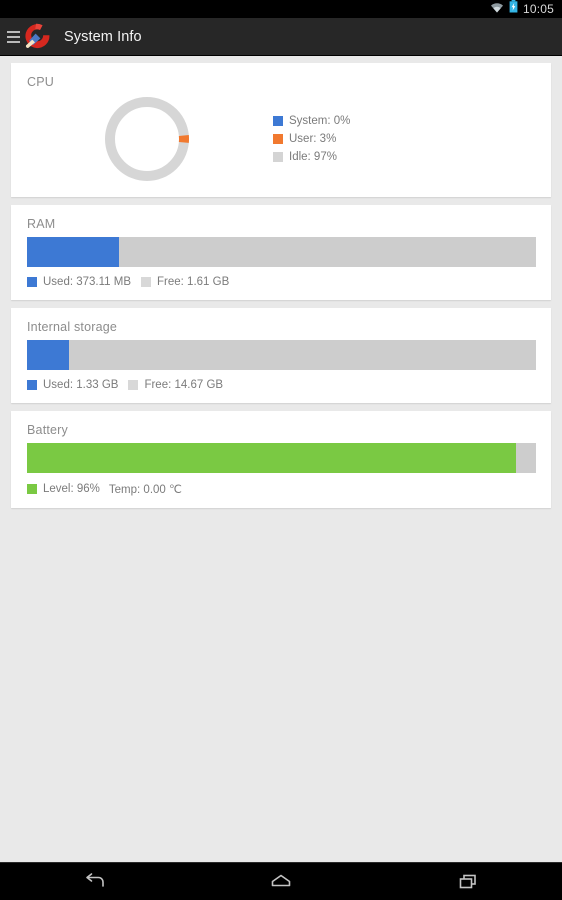 Image resolution: width=562 pixels, height=900 pixels. I want to click on ram-card-title: RAM, so click(41, 224).